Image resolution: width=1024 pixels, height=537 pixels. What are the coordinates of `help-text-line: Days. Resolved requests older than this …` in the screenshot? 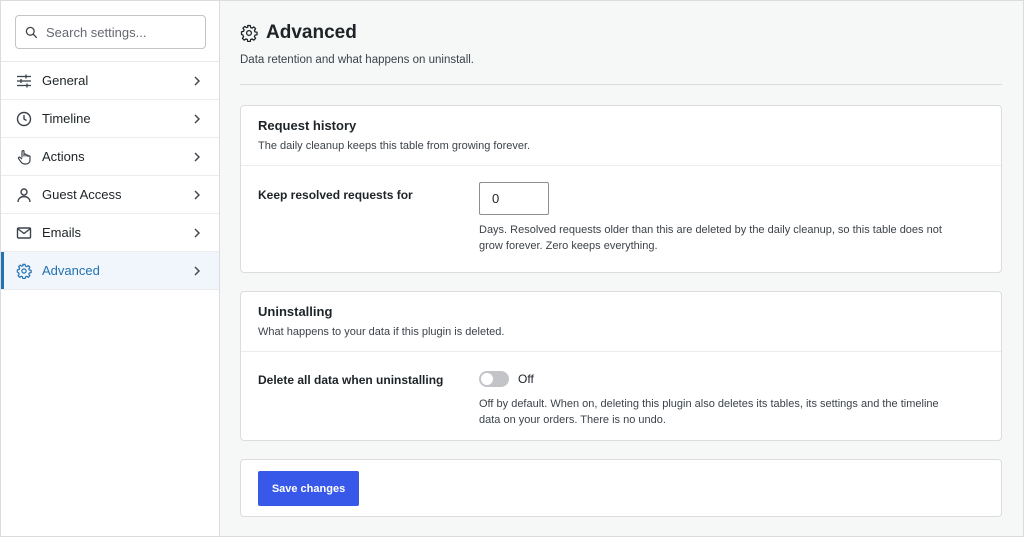 It's located at (710, 230).